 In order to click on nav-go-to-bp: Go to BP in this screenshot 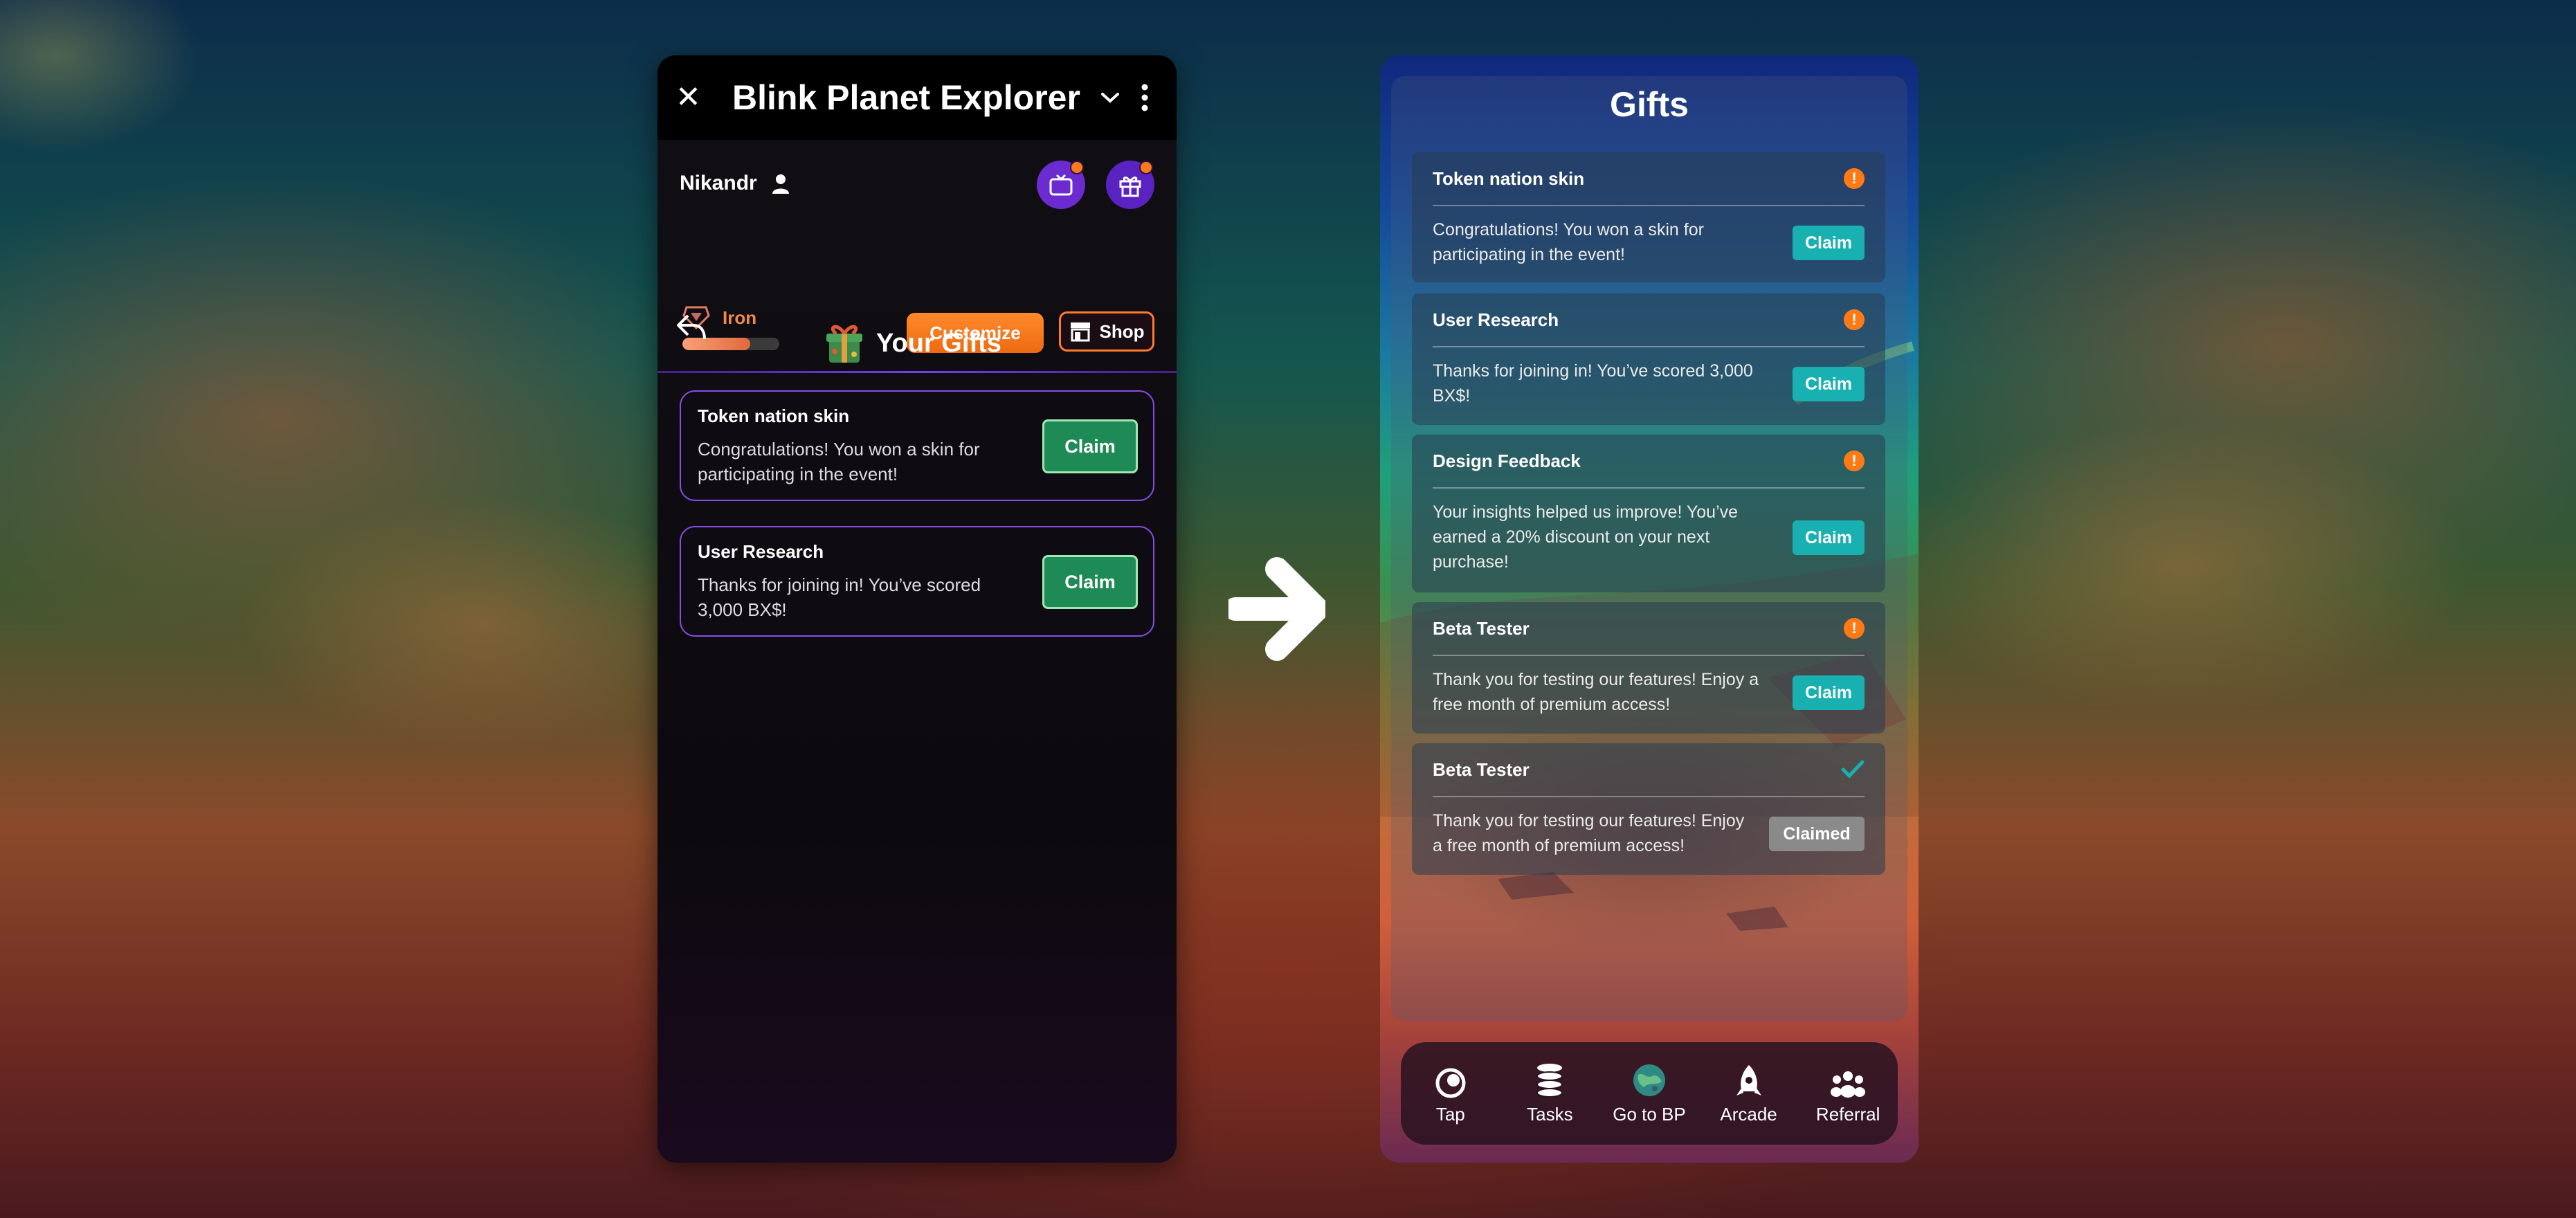, I will do `click(1649, 1093)`.